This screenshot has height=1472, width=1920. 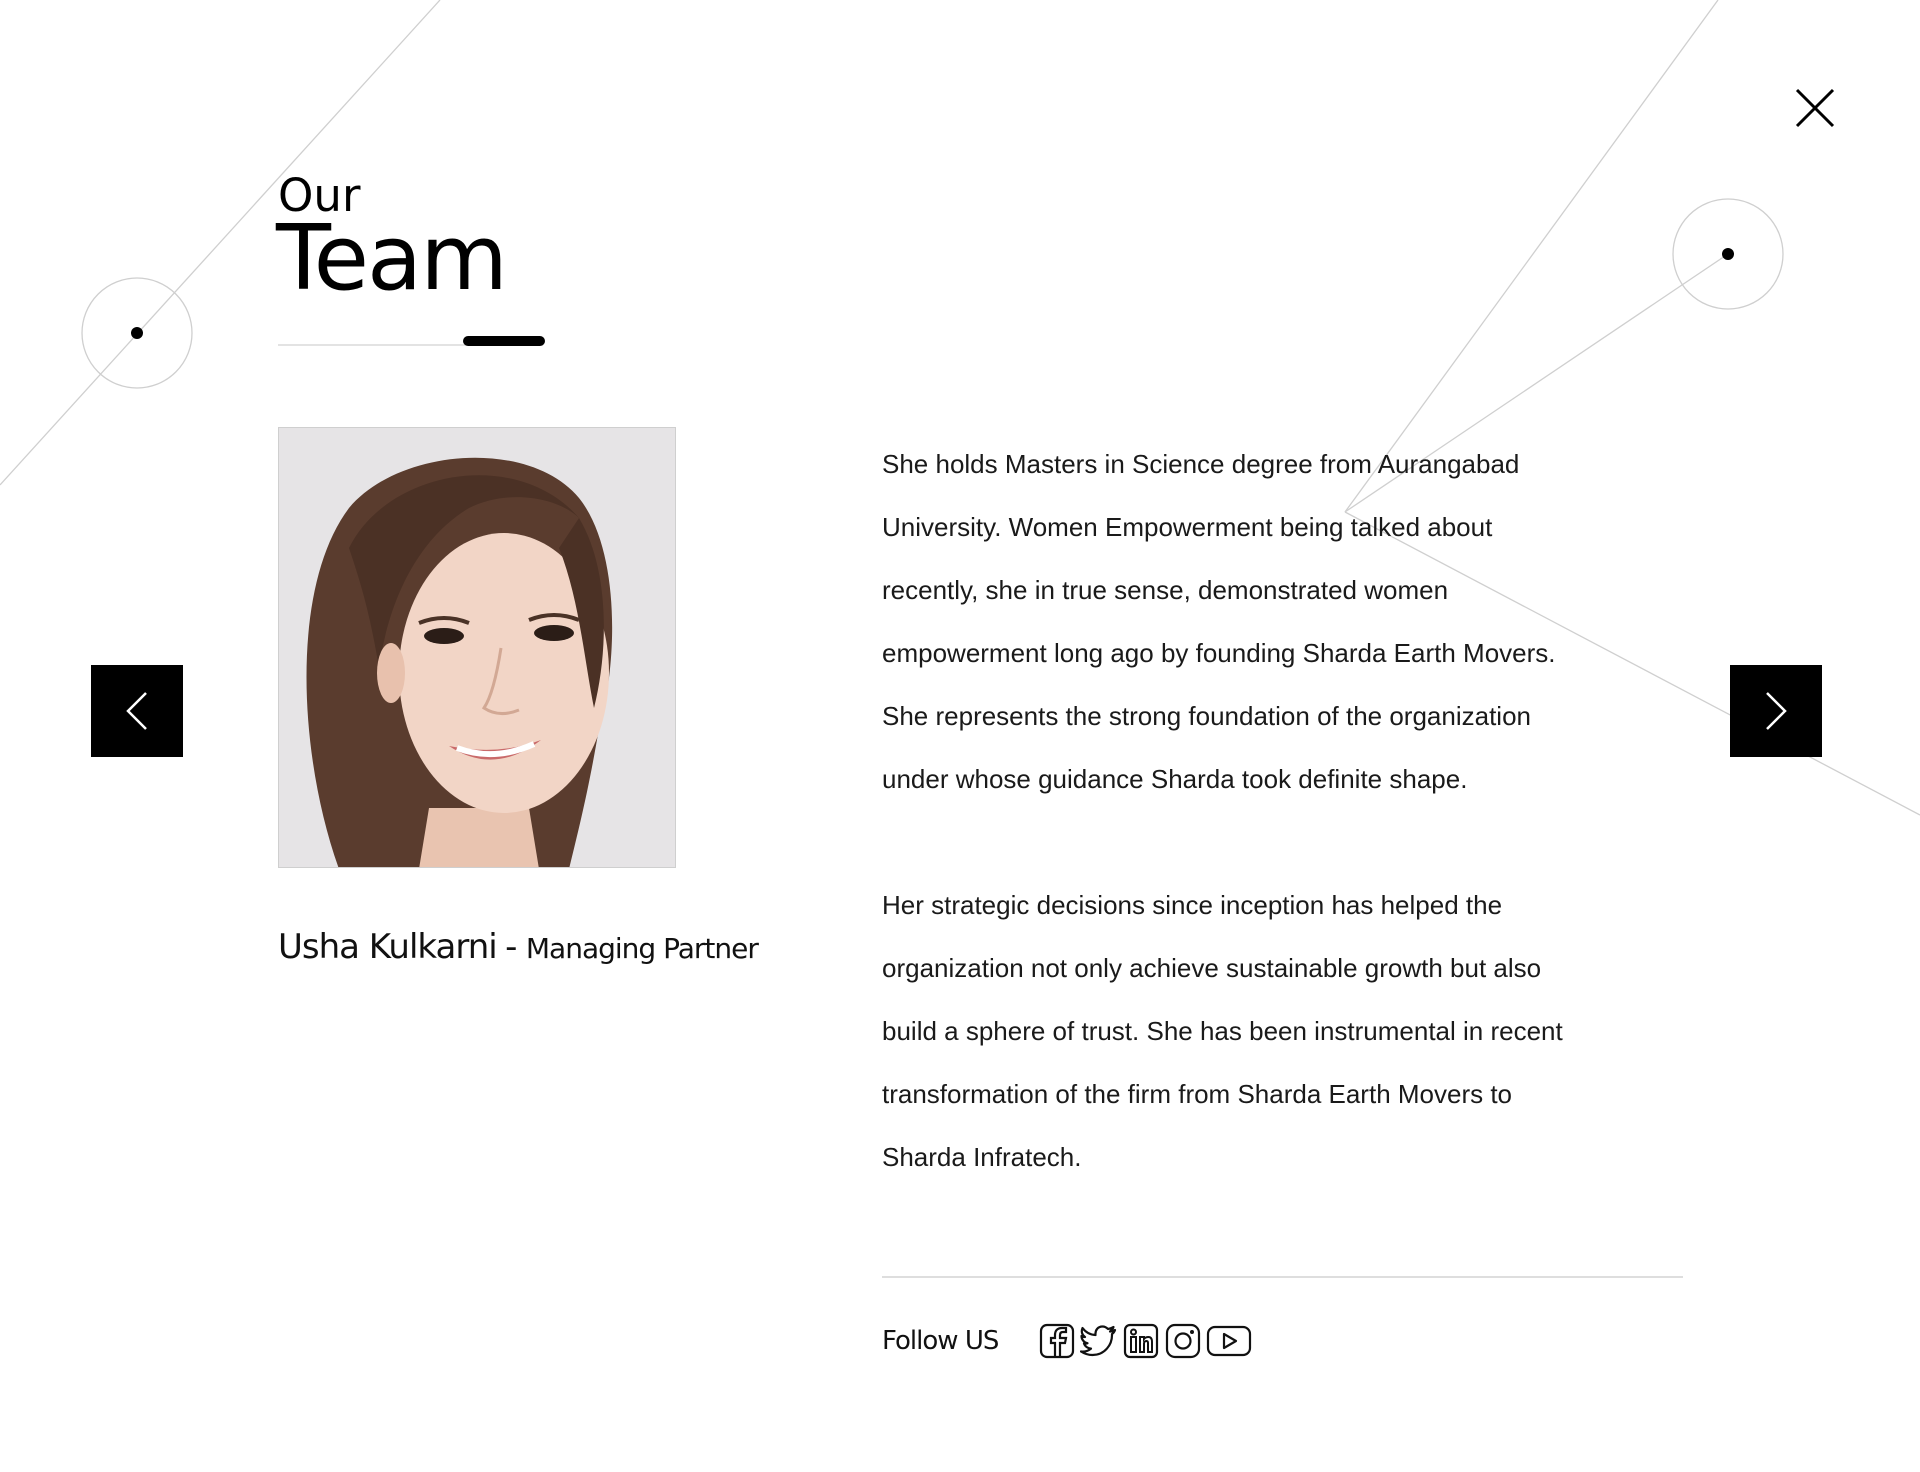 What do you see at coordinates (388, 947) in the screenshot?
I see `member-name: Usha Kulkarni` at bounding box center [388, 947].